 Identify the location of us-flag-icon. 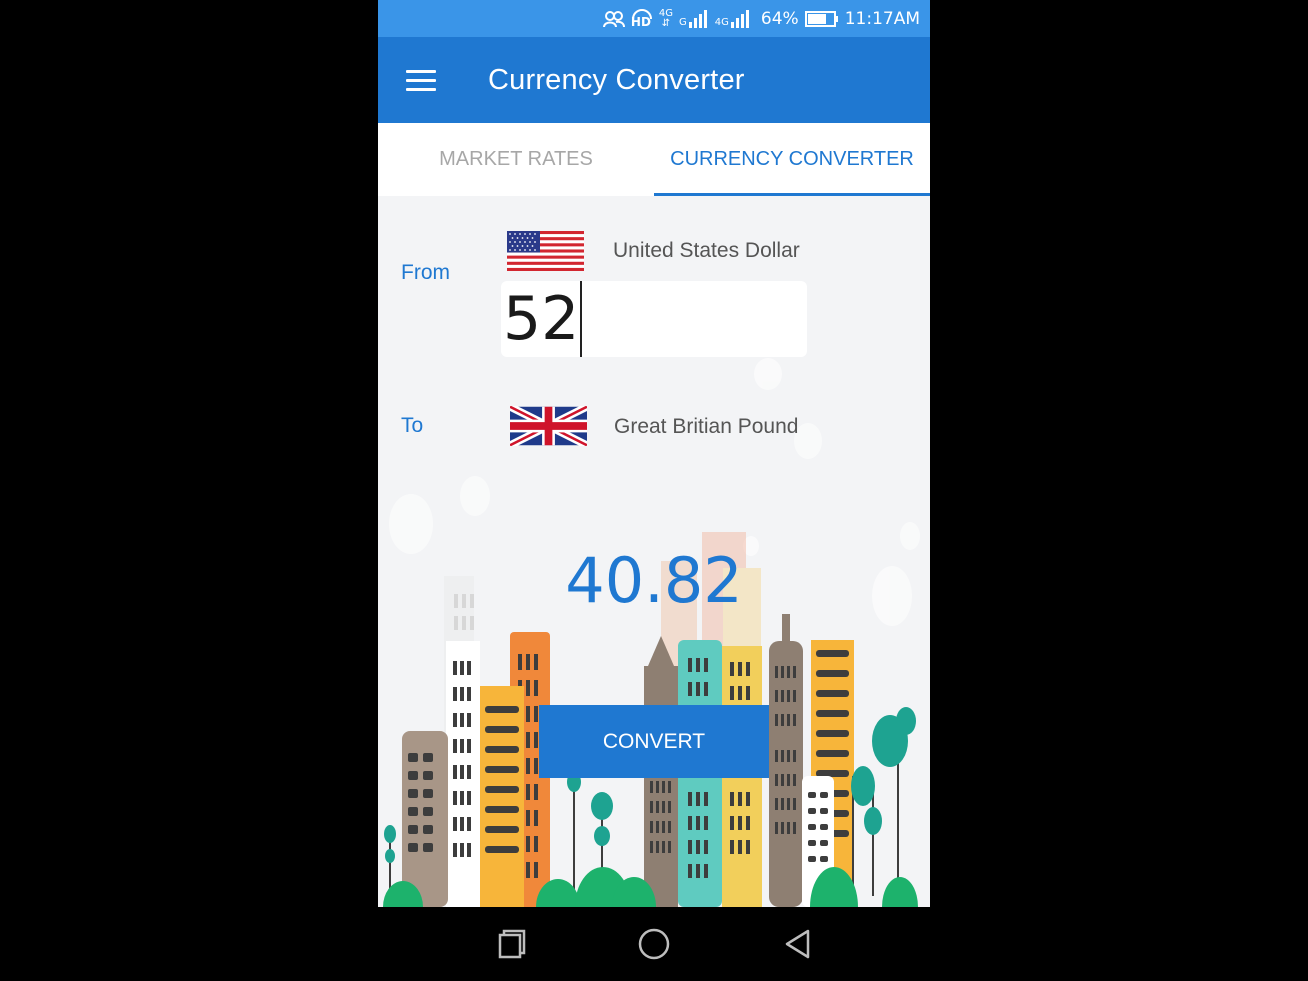
(545, 251).